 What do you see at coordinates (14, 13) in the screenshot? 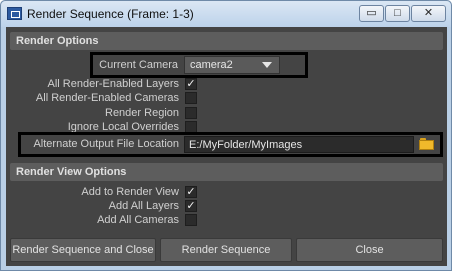
I see `app-icon` at bounding box center [14, 13].